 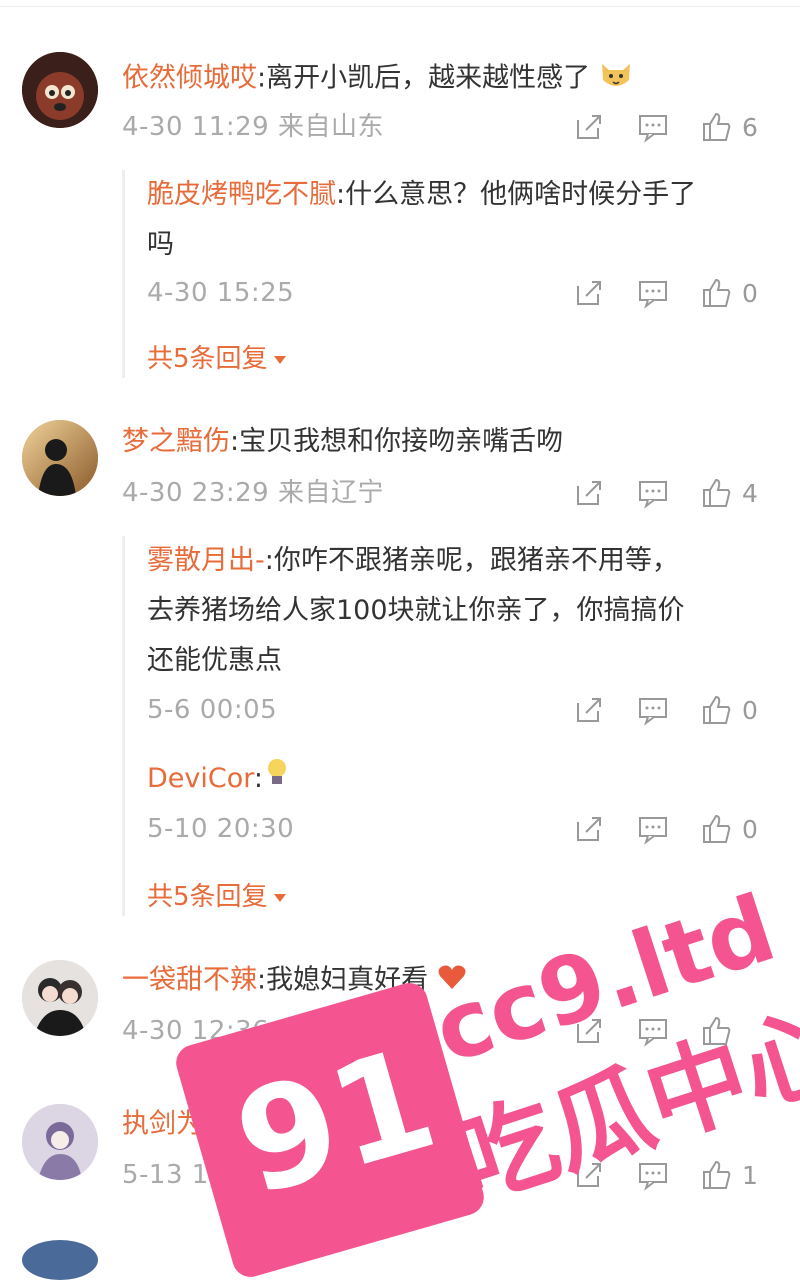 What do you see at coordinates (176, 441) in the screenshot?
I see `comment-author: 梦之黯伤` at bounding box center [176, 441].